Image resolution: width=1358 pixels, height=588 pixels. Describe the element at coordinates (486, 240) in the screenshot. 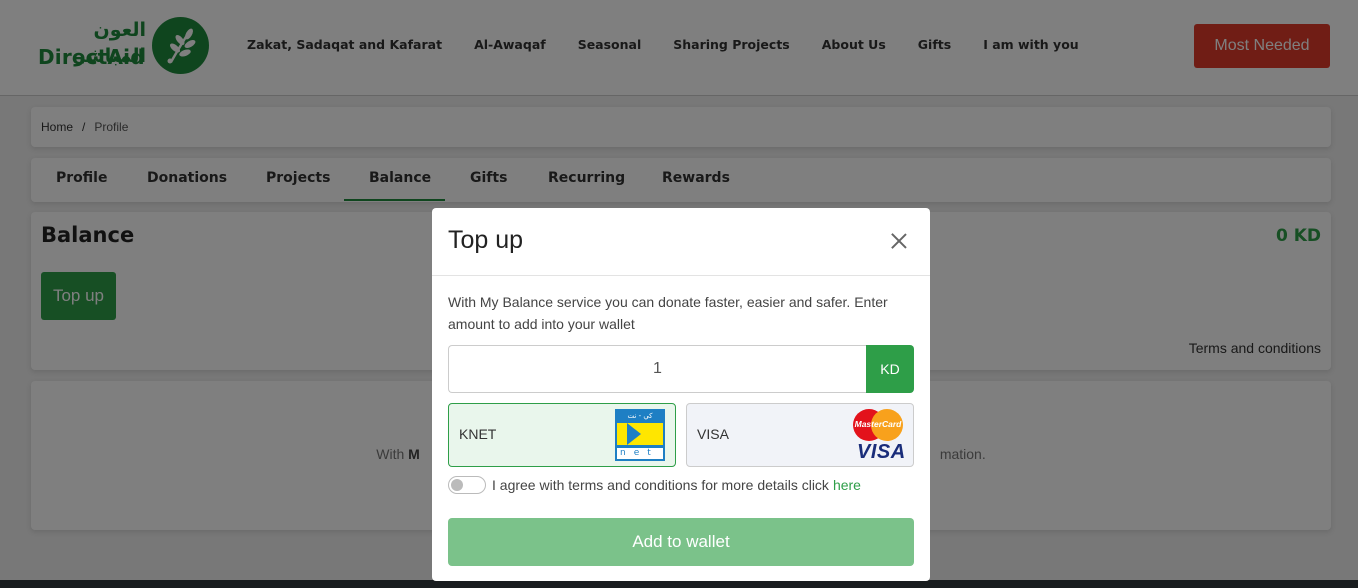

I see `modal-title: Top up` at that location.